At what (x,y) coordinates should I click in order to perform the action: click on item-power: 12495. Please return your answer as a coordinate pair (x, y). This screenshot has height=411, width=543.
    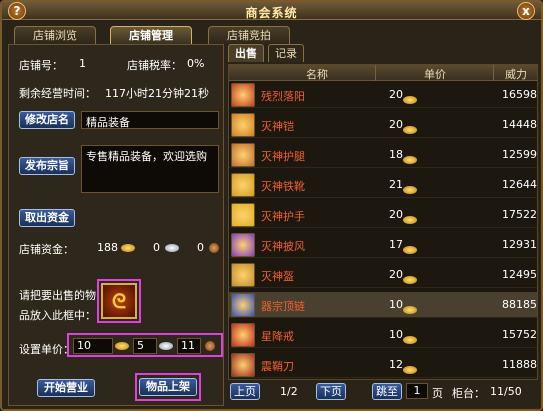
    Looking at the image, I should click on (519, 274).